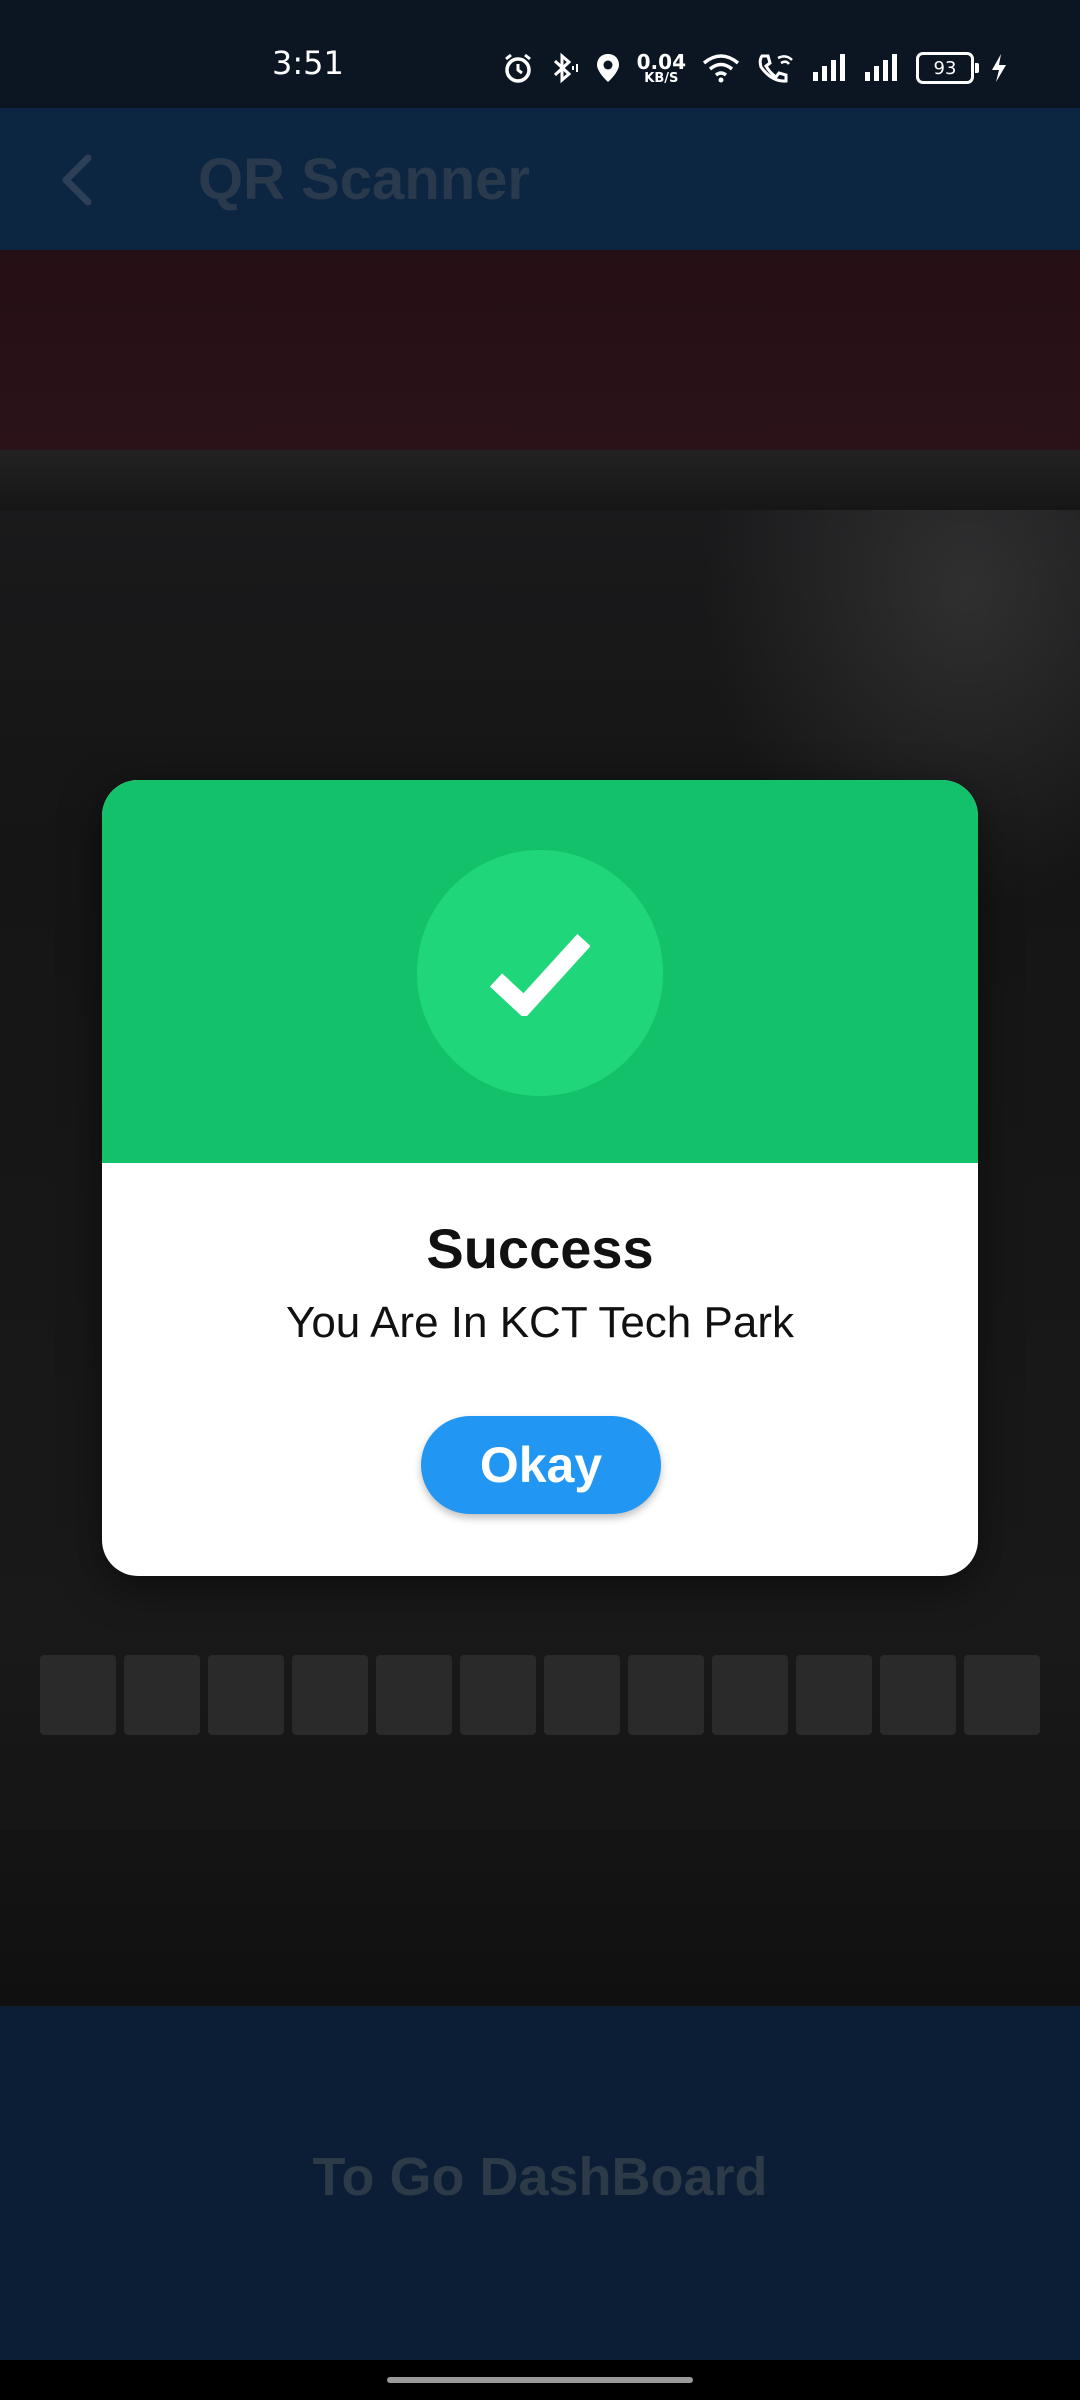 This screenshot has height=2400, width=1080. I want to click on charging-icon, so click(999, 68).